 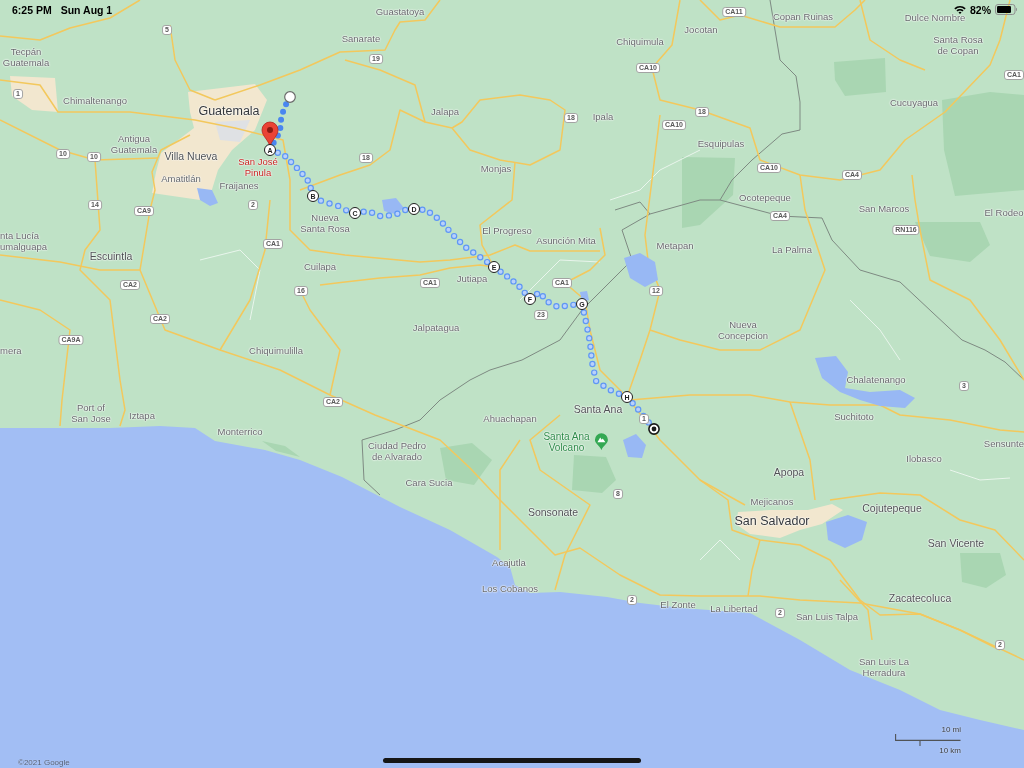 I want to click on place-label: Jocotan, so click(x=701, y=30).